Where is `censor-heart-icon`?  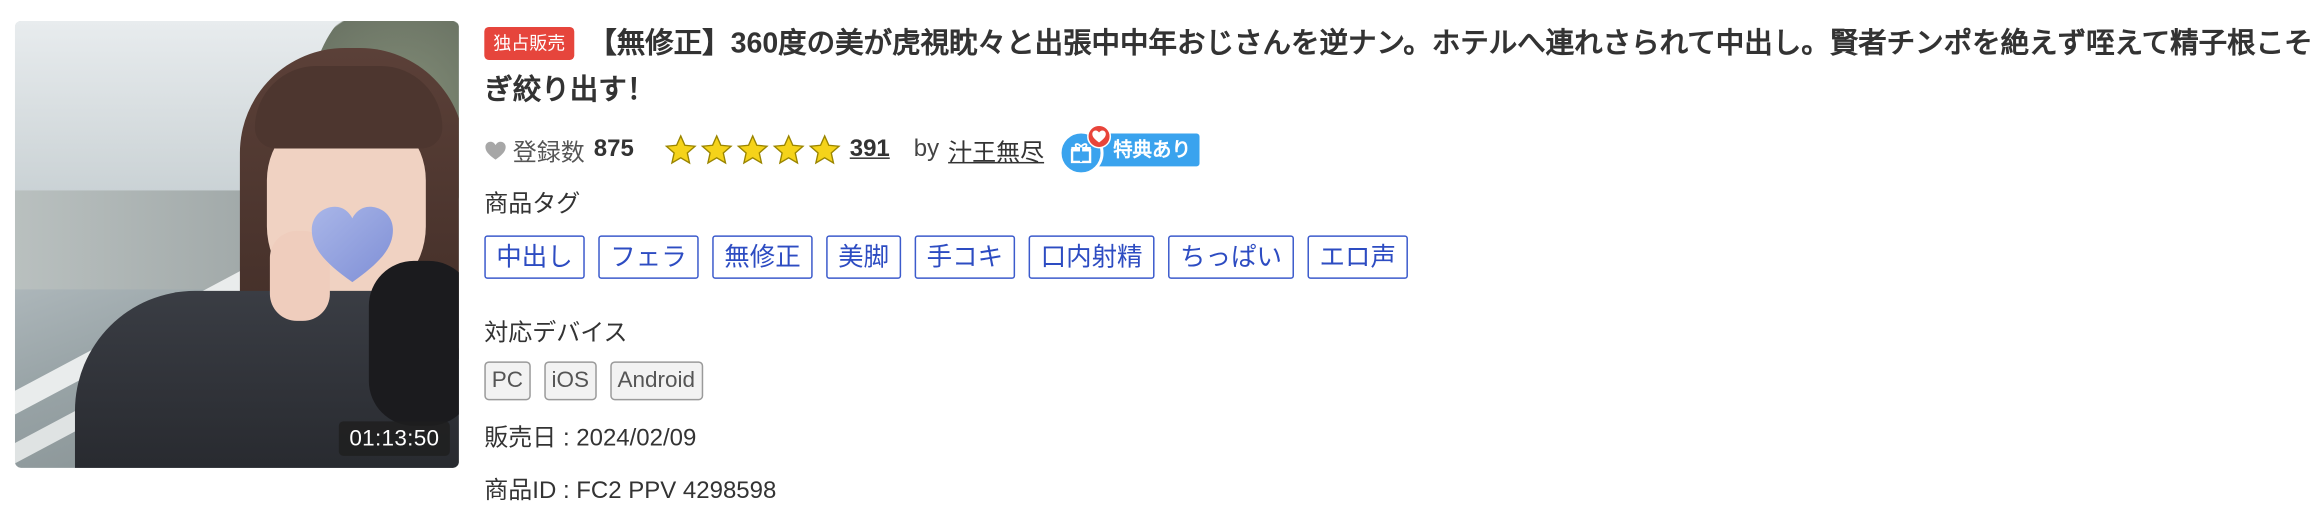 censor-heart-icon is located at coordinates (352, 244).